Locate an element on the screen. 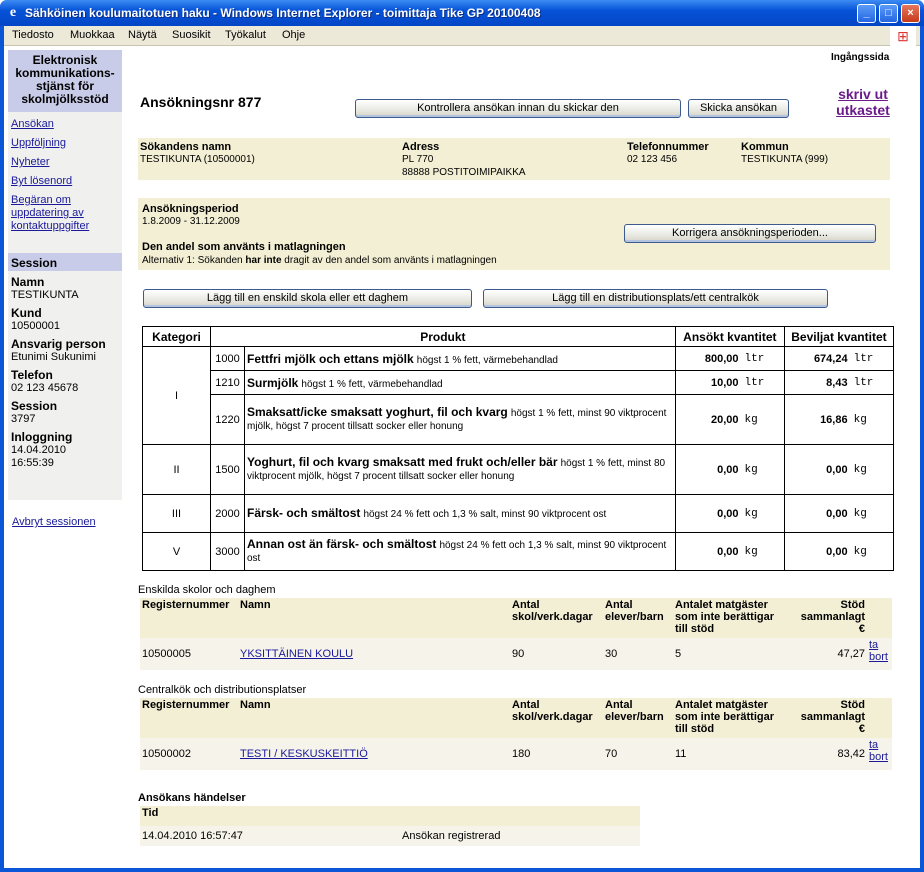 This screenshot has height=872, width=924. sidebar-link-news: Nyheter is located at coordinates (65, 162).